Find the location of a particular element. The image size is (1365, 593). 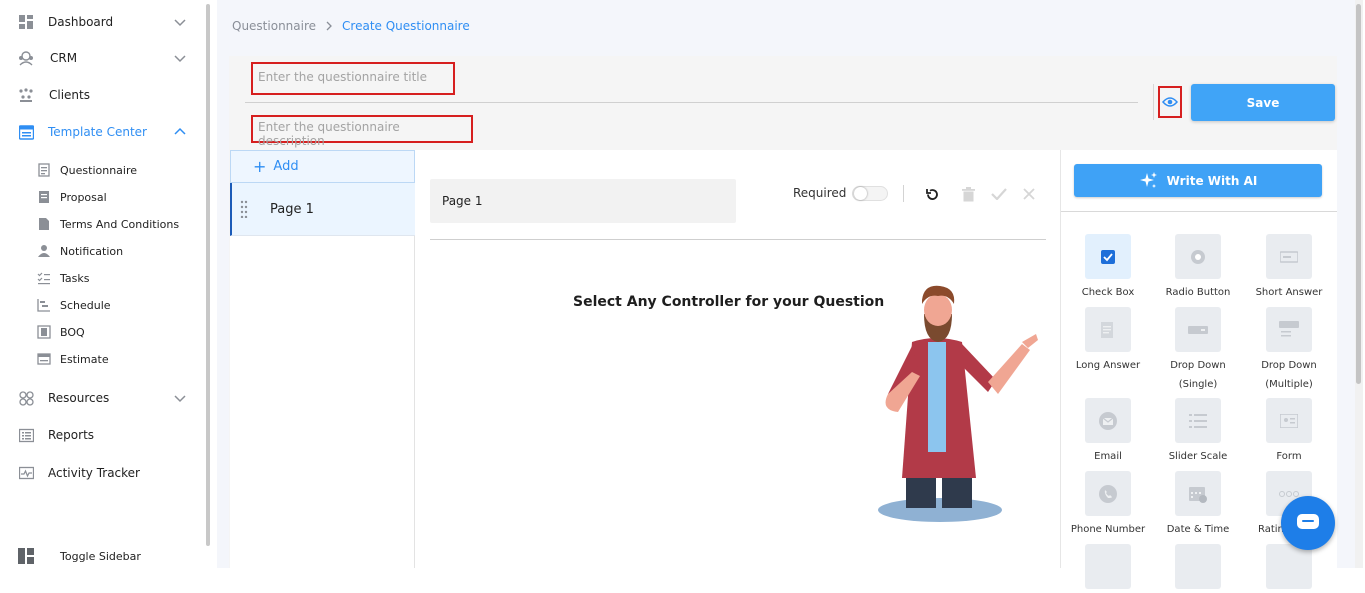

questionnaire-description-input: Enter the questionnaire description is located at coordinates (362, 131).